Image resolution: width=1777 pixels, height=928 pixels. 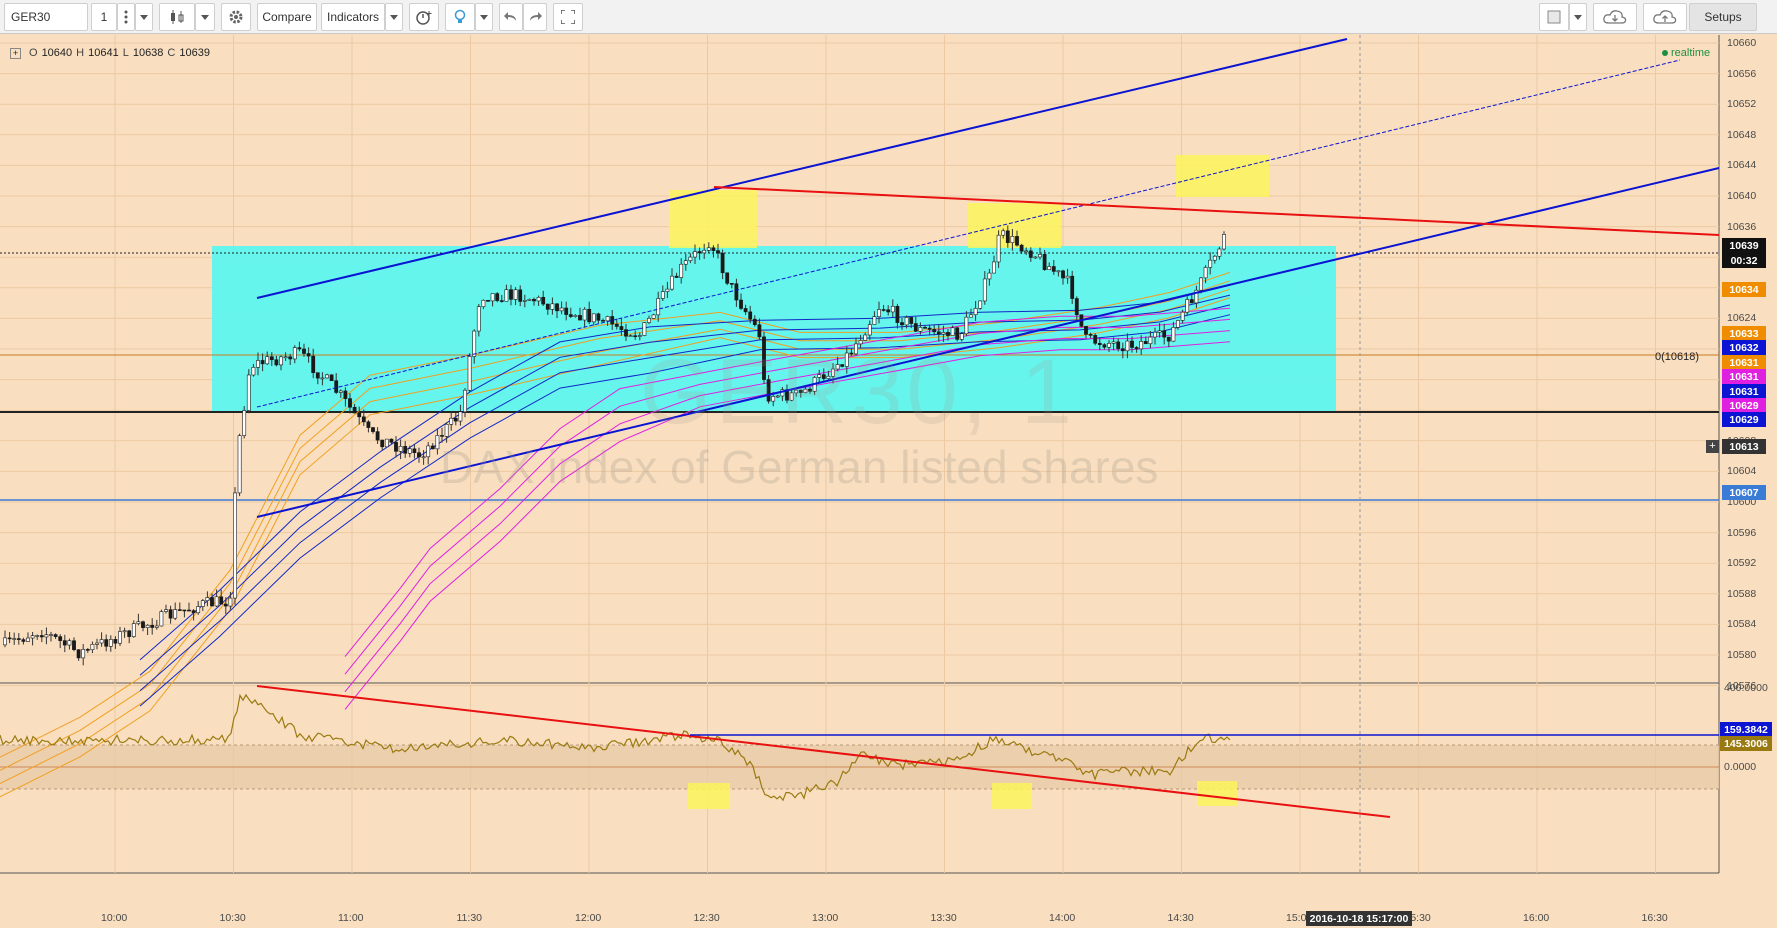 I want to click on time-tick-label: 11:00, so click(x=351, y=918).